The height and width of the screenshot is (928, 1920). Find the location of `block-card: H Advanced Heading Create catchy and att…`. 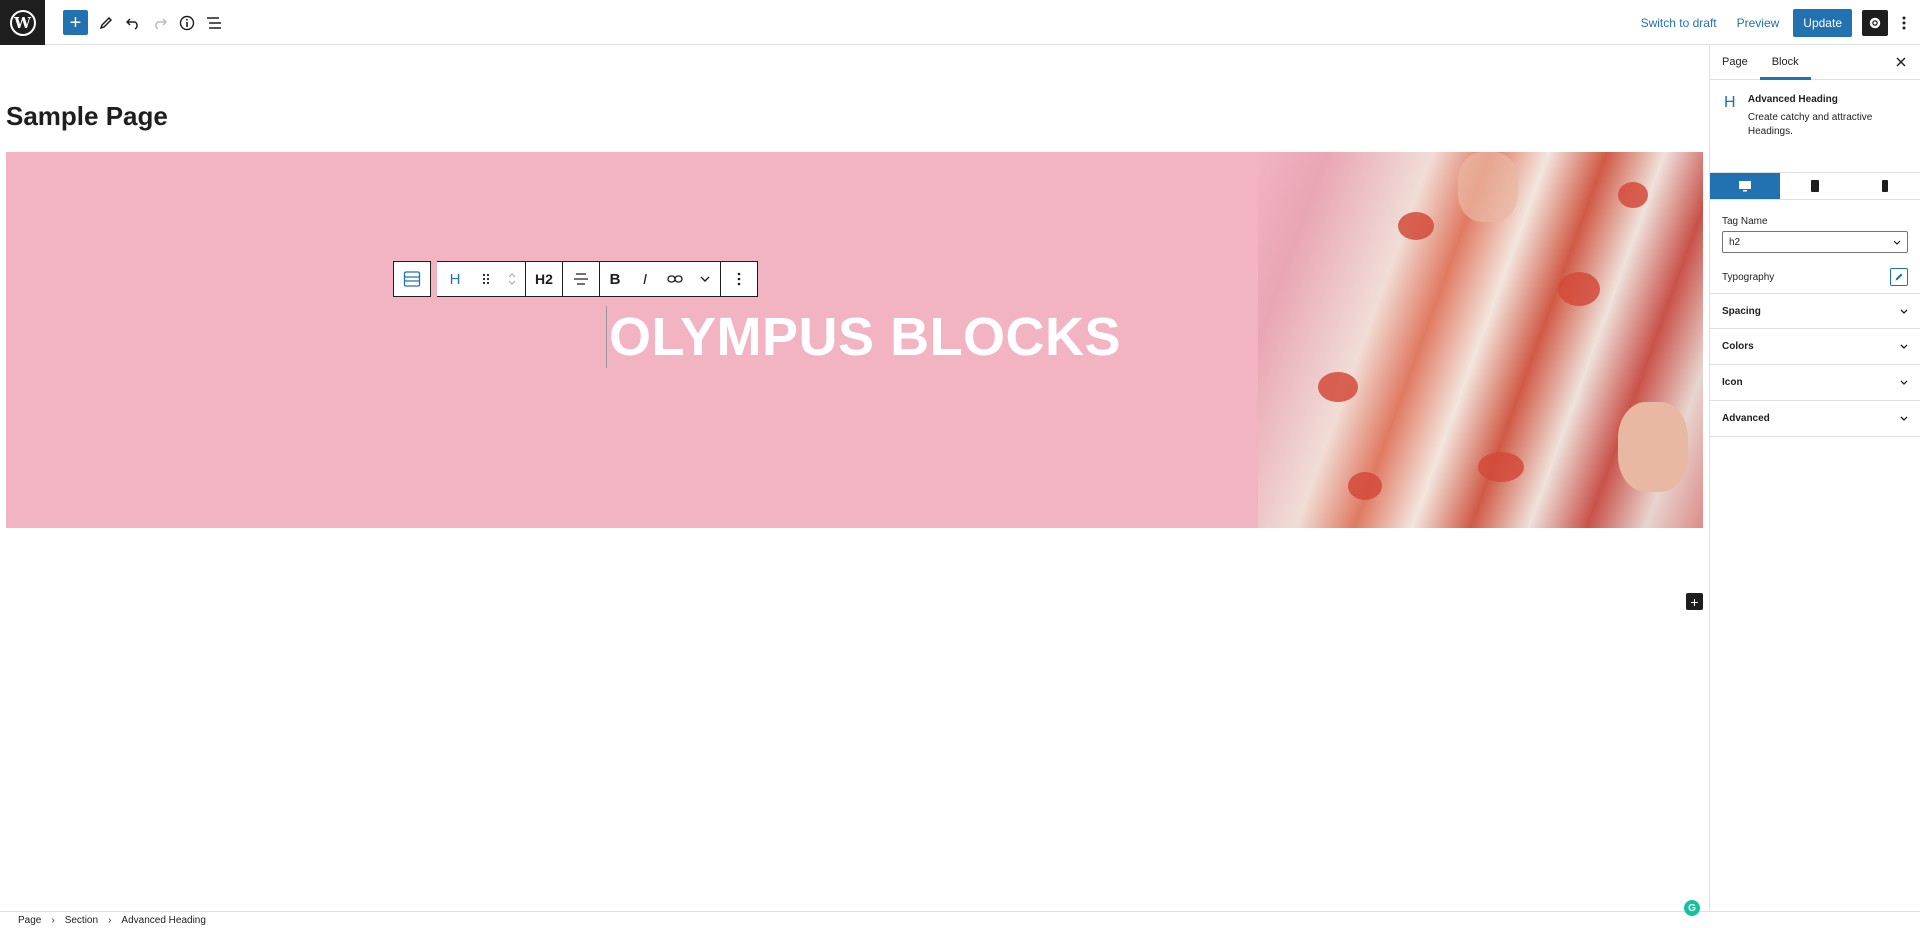

block-card: H Advanced Heading Create catchy and att… is located at coordinates (1815, 130).